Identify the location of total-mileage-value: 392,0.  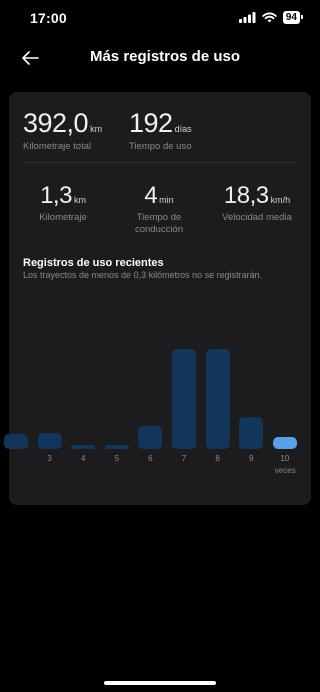
(56, 123).